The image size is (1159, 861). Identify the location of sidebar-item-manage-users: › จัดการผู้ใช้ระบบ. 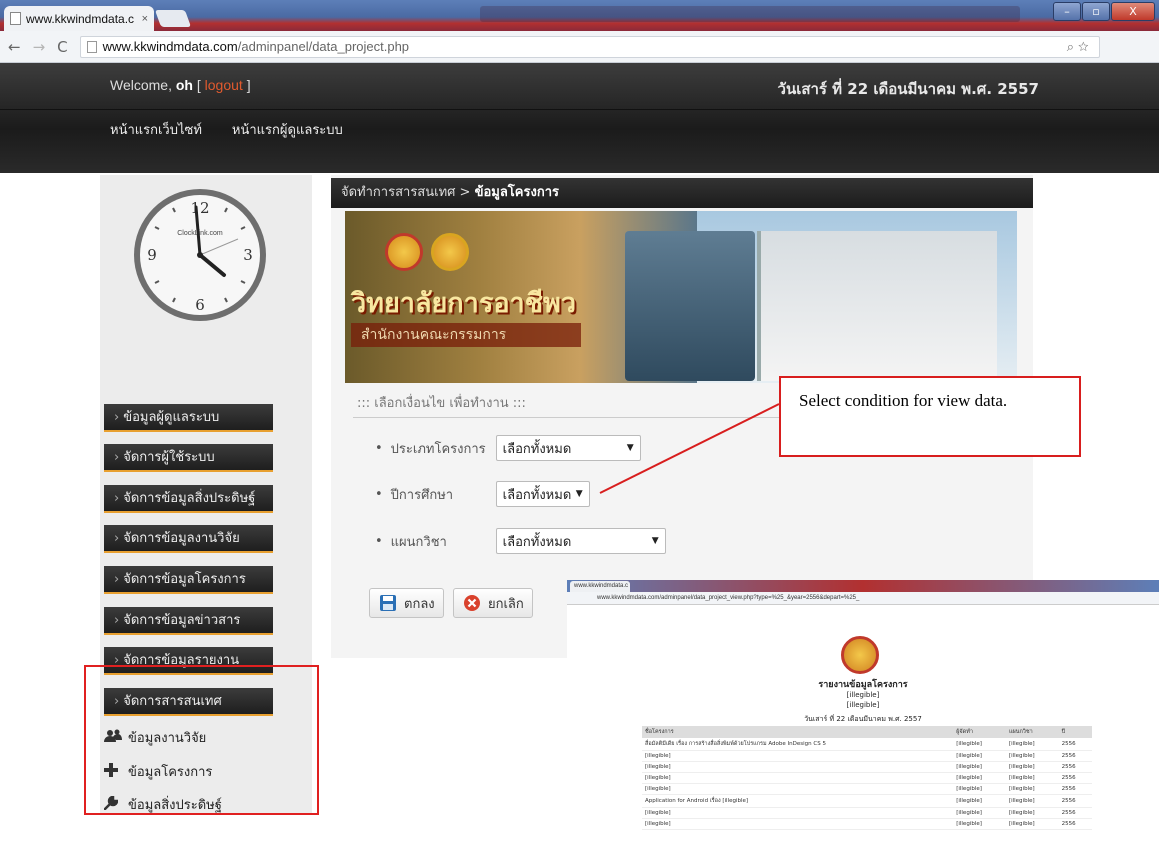
(188, 458).